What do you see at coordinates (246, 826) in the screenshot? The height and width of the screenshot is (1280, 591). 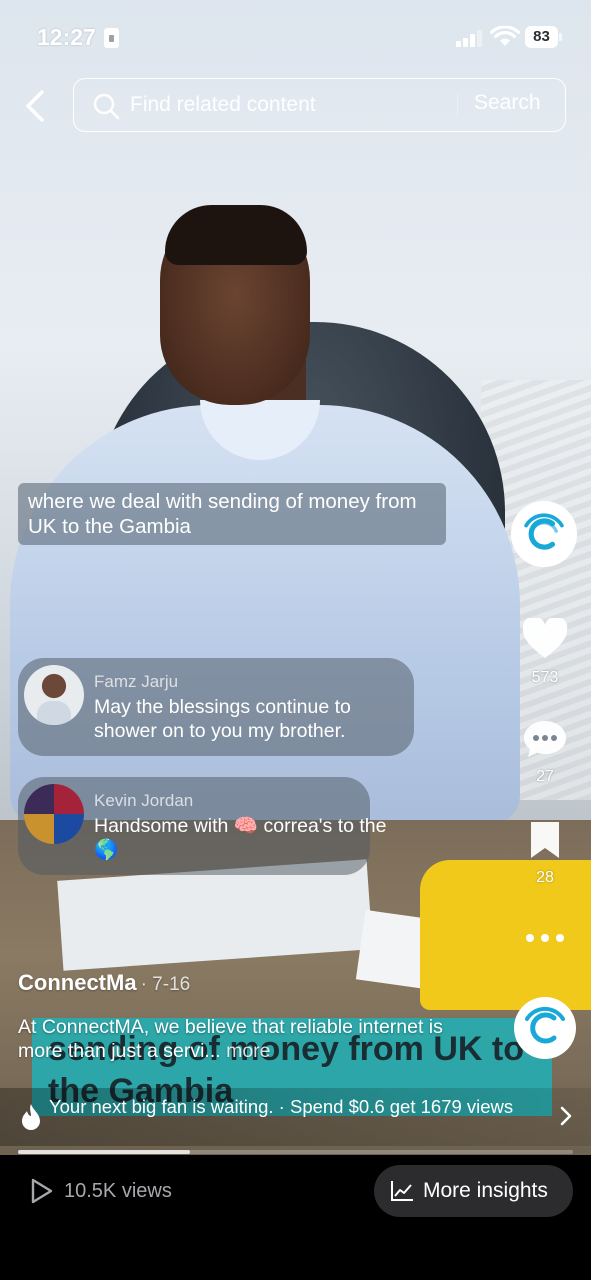 I see `brain-emoji: 🧠` at bounding box center [246, 826].